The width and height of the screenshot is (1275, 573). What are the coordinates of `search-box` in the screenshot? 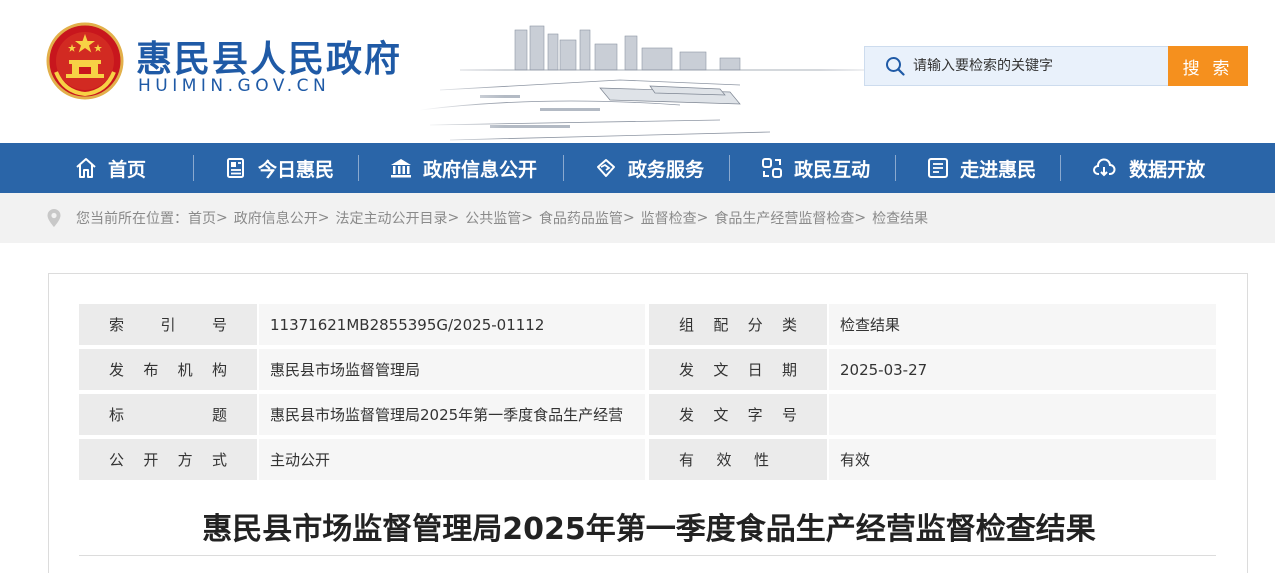 It's located at (1016, 66).